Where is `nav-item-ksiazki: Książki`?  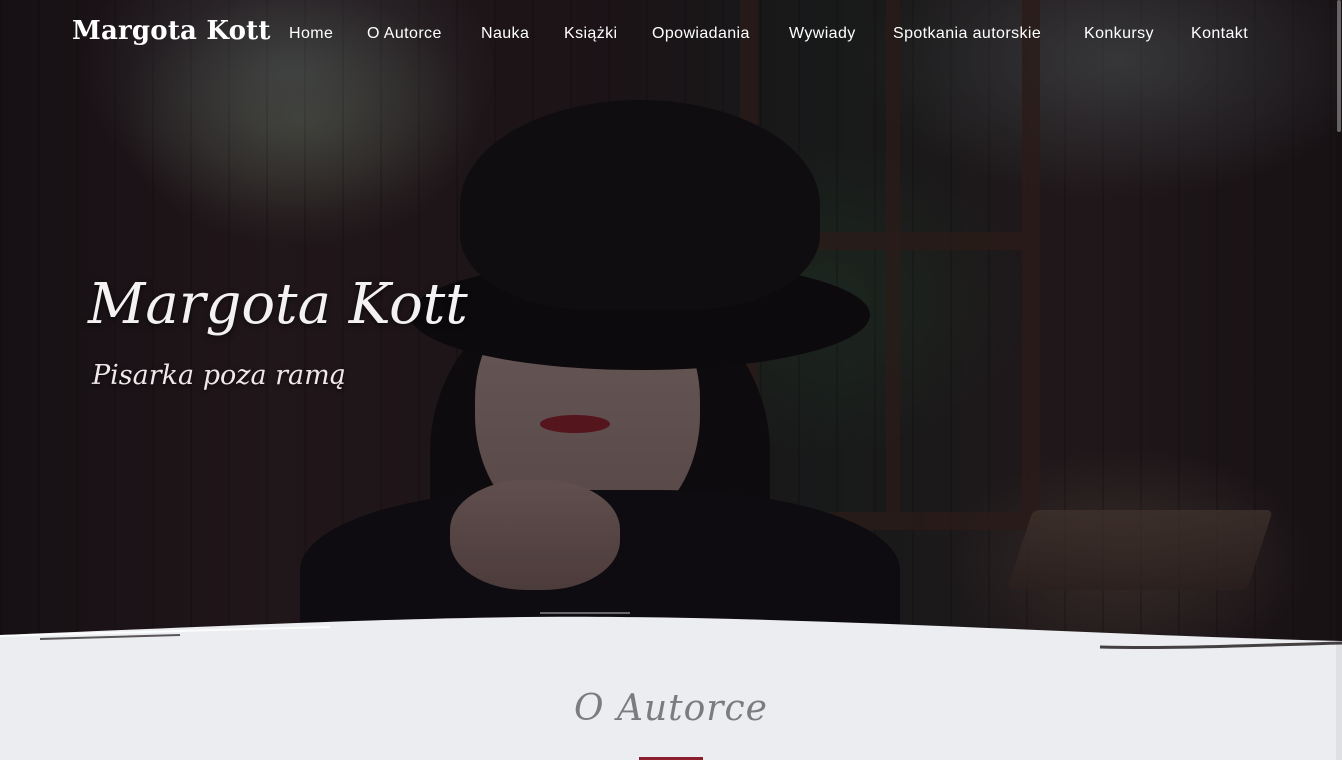 nav-item-ksiazki: Książki is located at coordinates (590, 34).